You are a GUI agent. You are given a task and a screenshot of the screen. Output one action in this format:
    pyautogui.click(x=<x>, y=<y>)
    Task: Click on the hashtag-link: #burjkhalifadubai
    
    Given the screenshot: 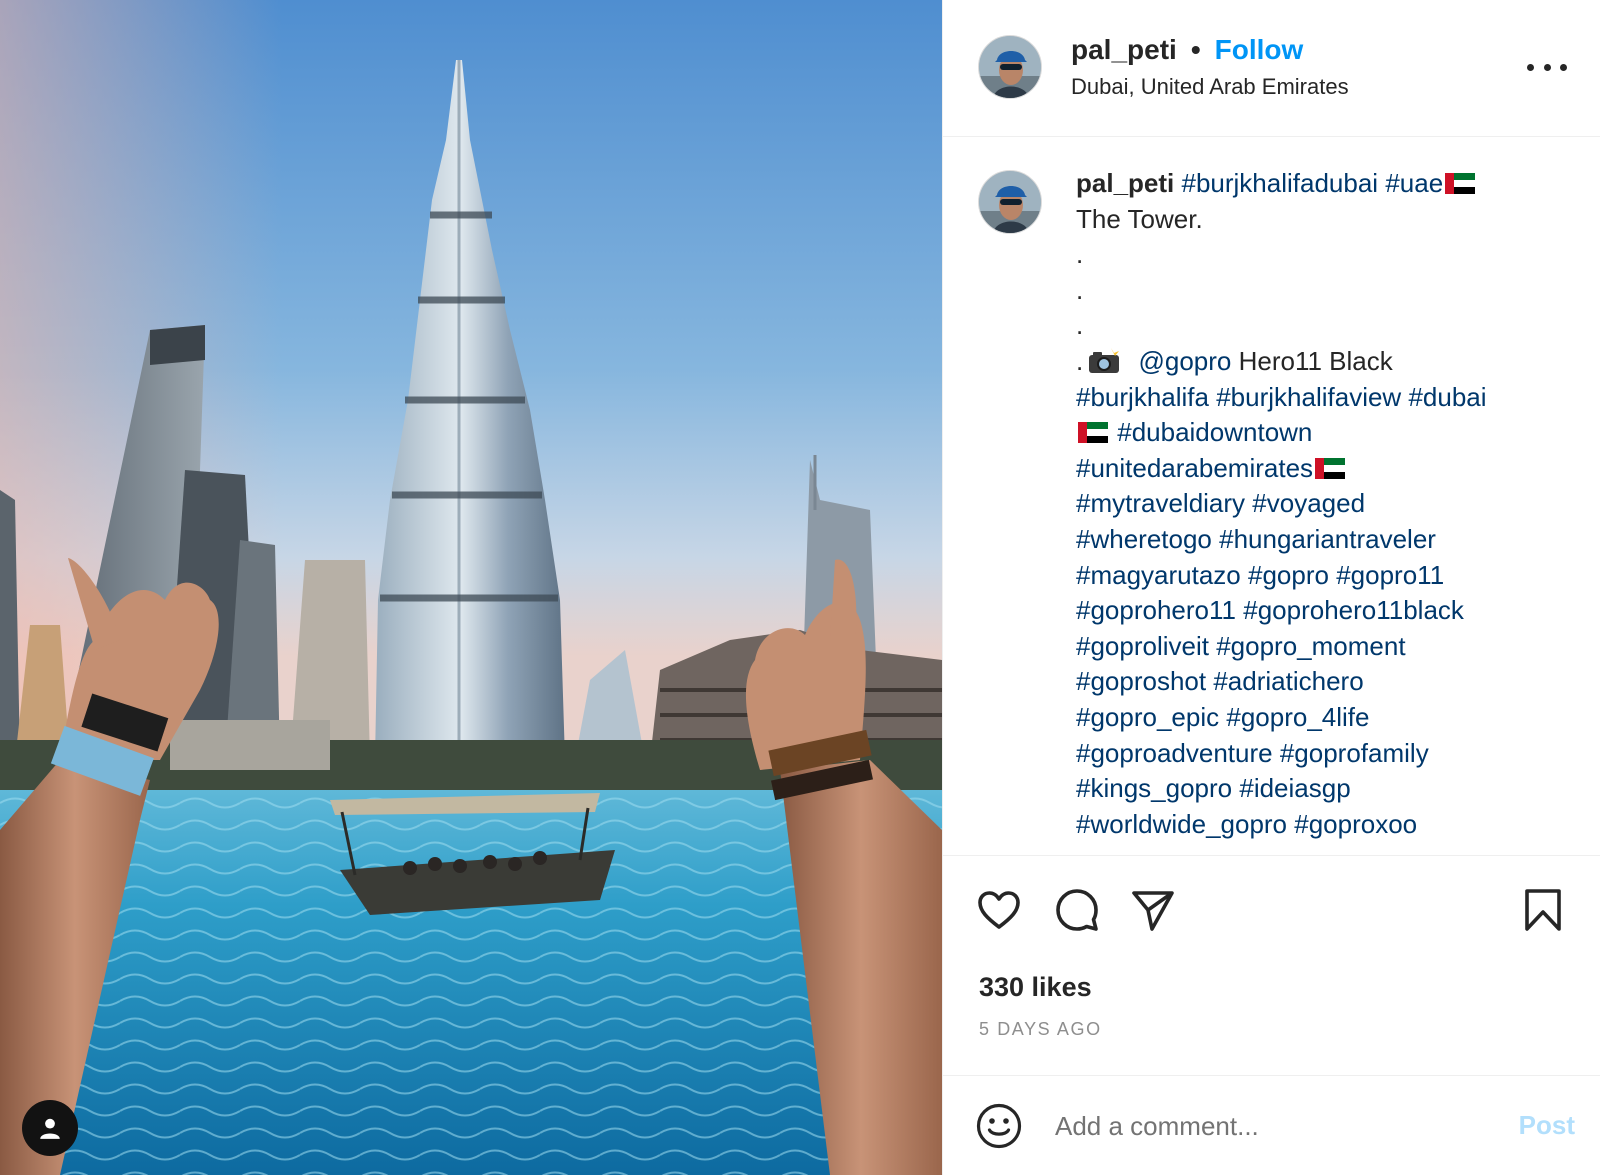 What is the action you would take?
    pyautogui.click(x=1279, y=183)
    